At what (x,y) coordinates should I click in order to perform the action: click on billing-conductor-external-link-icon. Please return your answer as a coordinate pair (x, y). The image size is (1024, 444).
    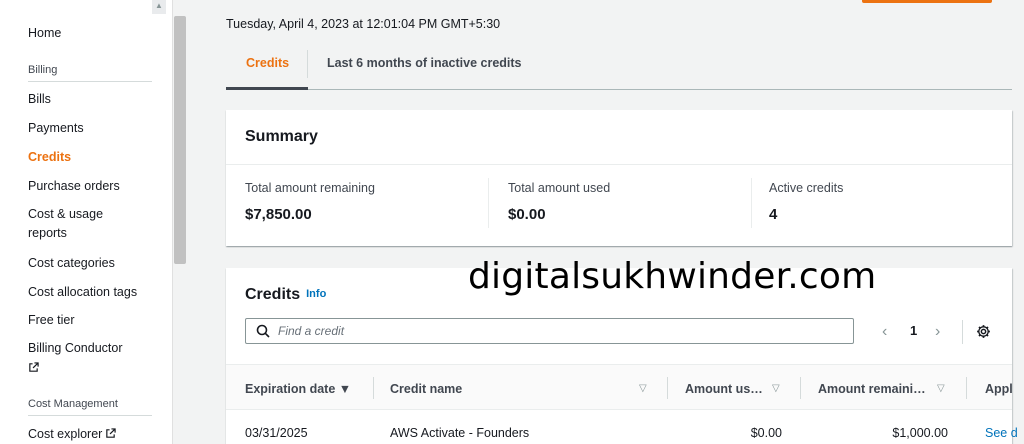
    Looking at the image, I should click on (33, 368).